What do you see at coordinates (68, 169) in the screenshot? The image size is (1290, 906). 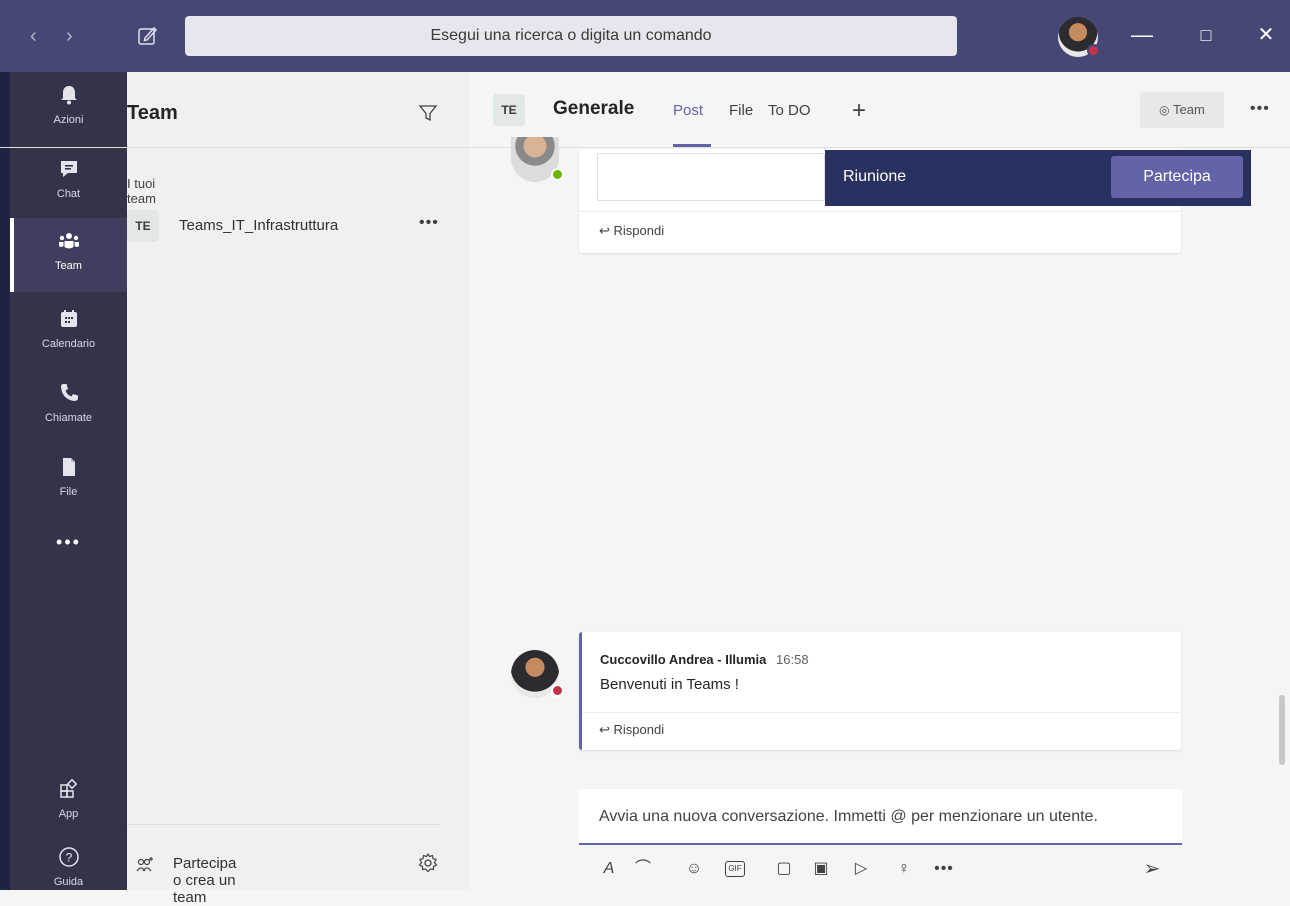 I see `chat-icon` at bounding box center [68, 169].